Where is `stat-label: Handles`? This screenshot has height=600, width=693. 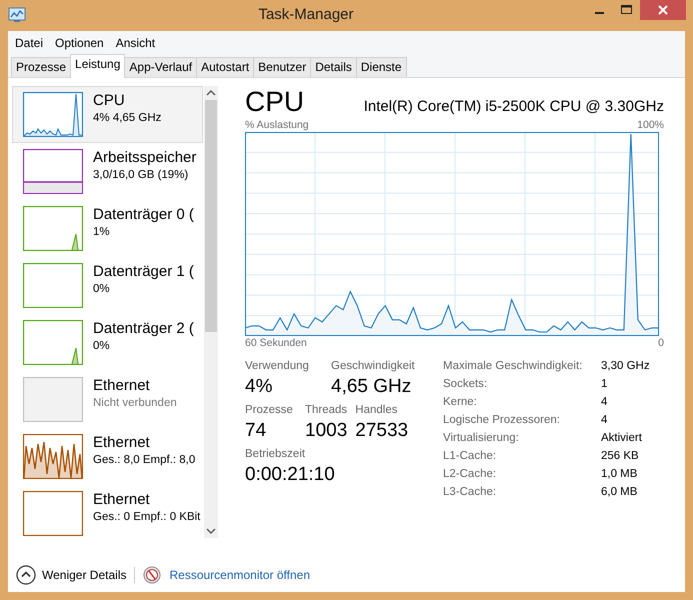 stat-label: Handles is located at coordinates (376, 410).